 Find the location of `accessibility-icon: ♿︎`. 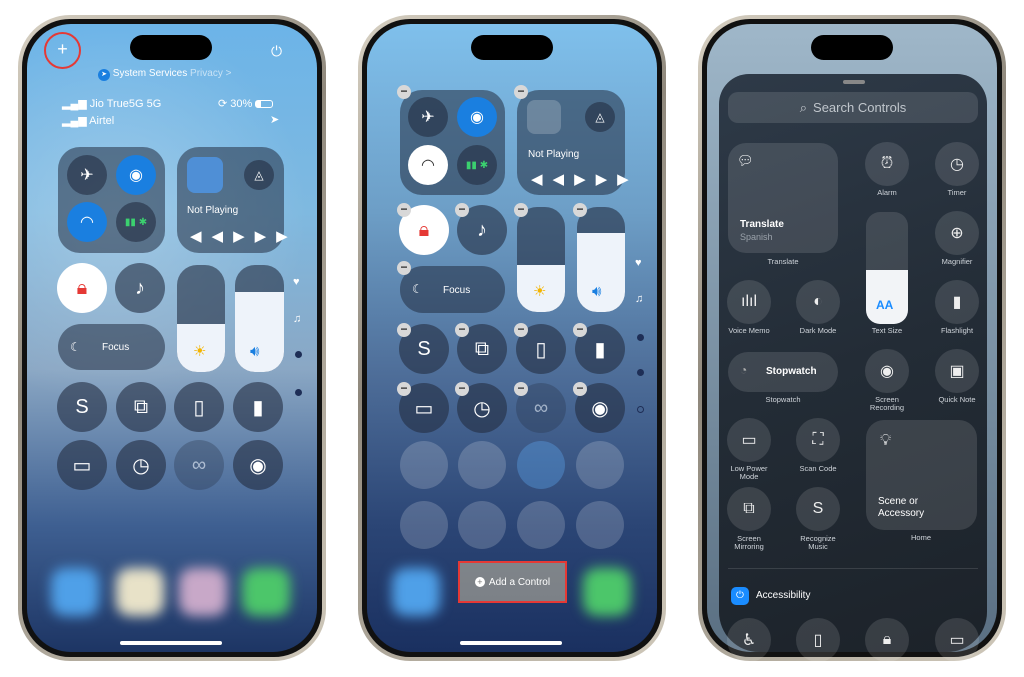

accessibility-icon: ♿︎ is located at coordinates (749, 640).